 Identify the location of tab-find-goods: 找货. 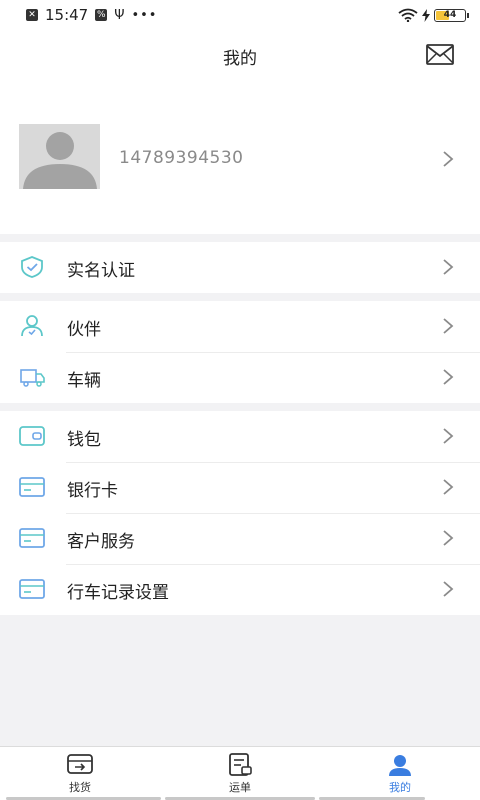
(80, 774).